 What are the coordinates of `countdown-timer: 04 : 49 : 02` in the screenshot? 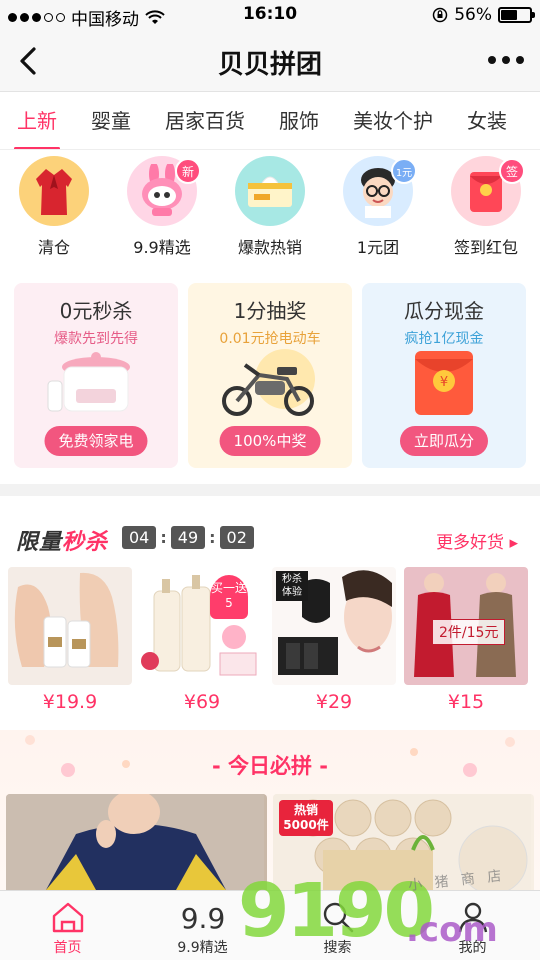 It's located at (188, 537).